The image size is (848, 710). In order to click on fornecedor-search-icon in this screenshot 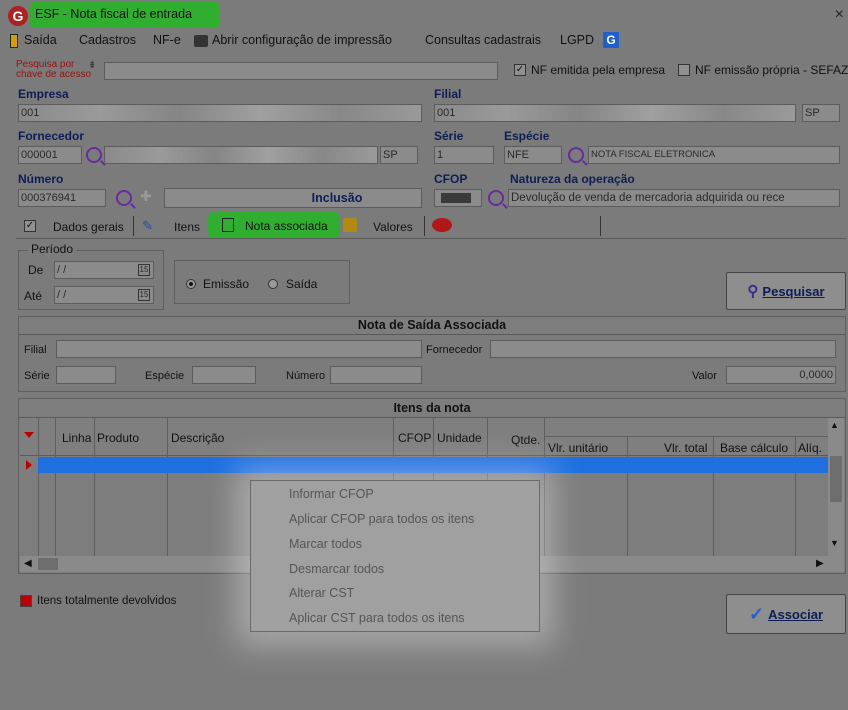, I will do `click(94, 155)`.